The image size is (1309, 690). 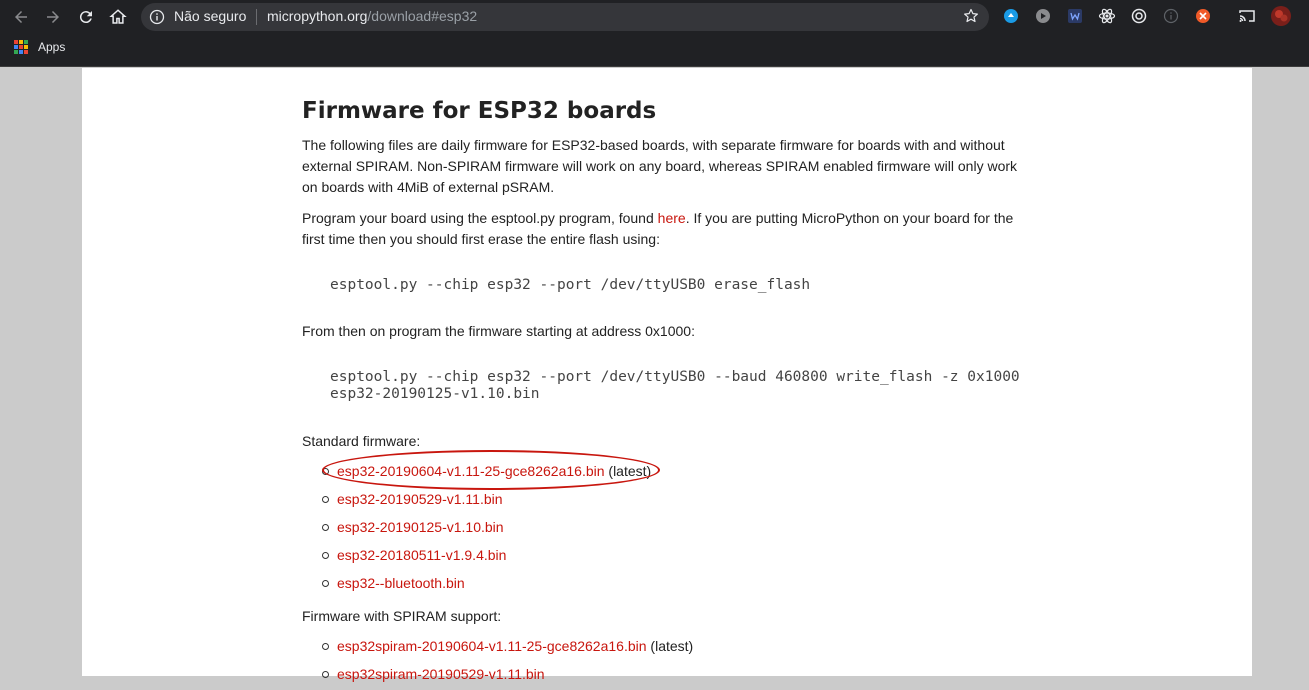 I want to click on list-item: esp32spiram-20190529-v1.11.bin, so click(x=497, y=676).